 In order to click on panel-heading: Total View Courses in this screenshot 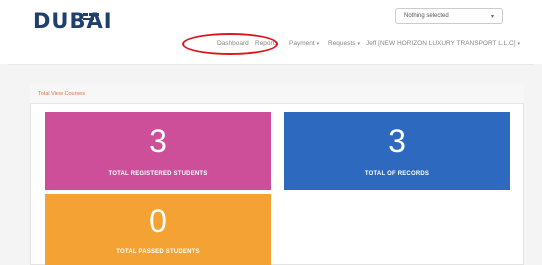, I will do `click(277, 94)`.